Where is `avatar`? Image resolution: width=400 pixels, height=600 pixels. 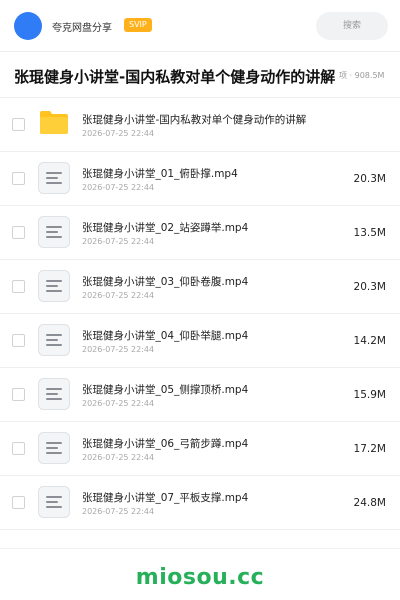
avatar is located at coordinates (28, 26).